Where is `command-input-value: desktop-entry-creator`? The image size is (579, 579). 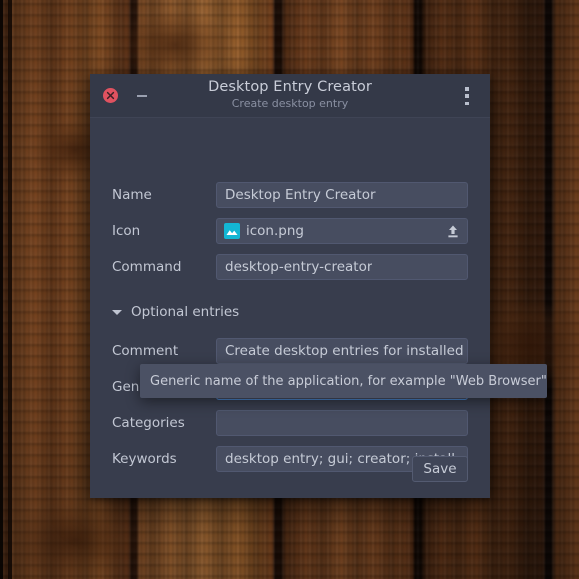 command-input-value: desktop-entry-creator is located at coordinates (299, 267).